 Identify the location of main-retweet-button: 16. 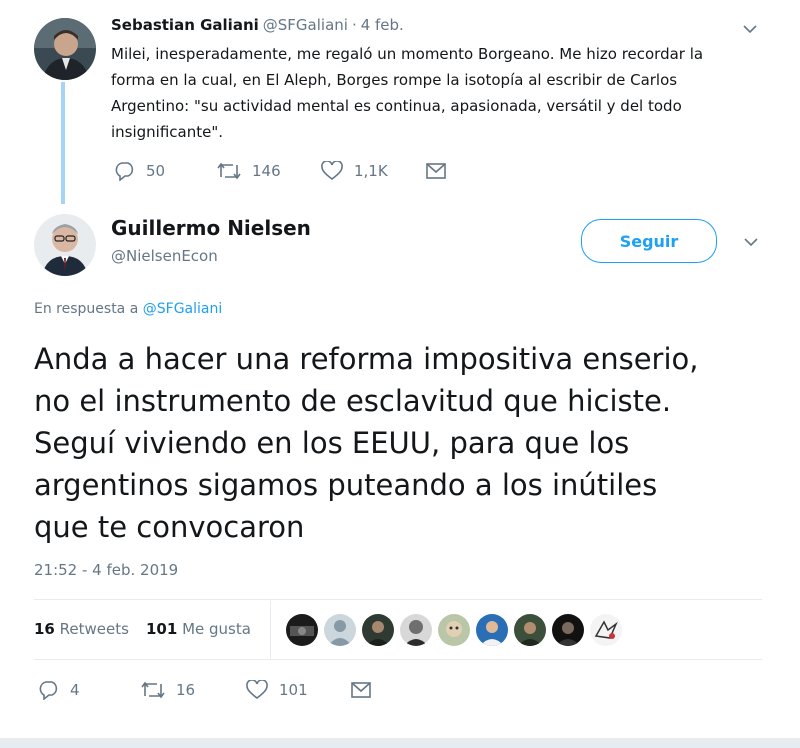
(167, 690).